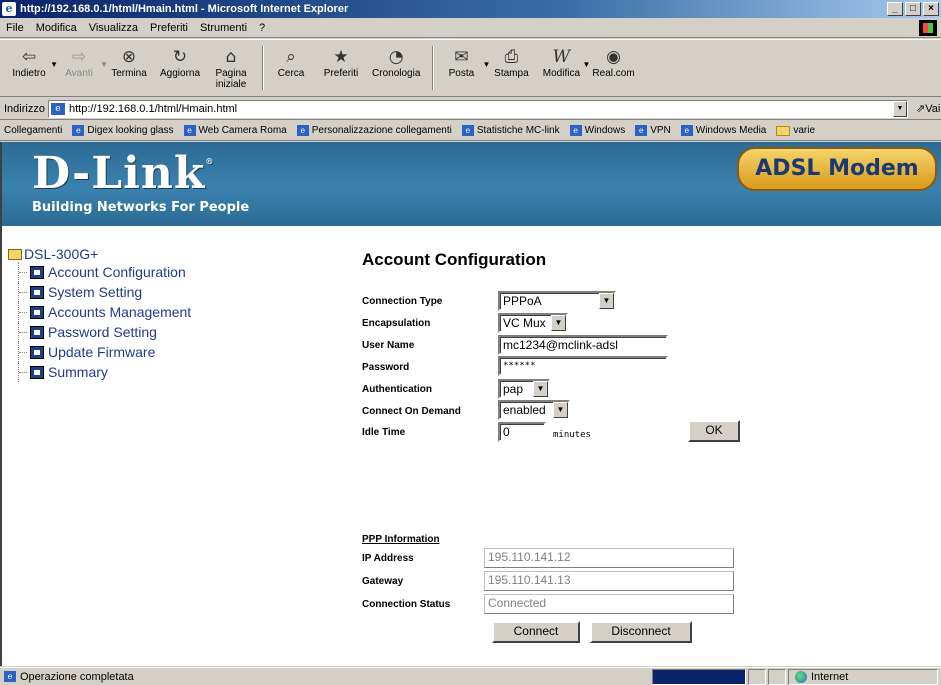 The height and width of the screenshot is (685, 941). What do you see at coordinates (223, 28) in the screenshot?
I see `menu-strumenti: Strumenti` at bounding box center [223, 28].